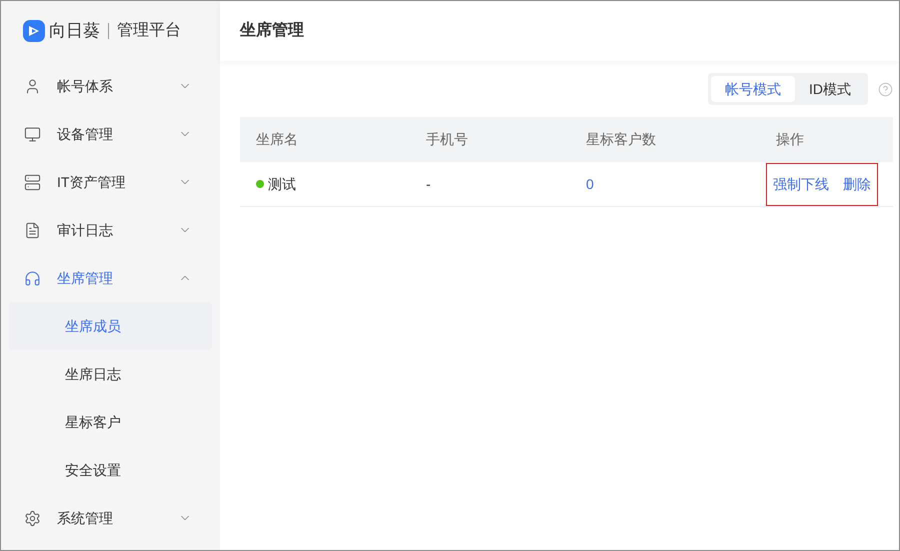  Describe the element at coordinates (110, 326) in the screenshot. I see `submenu-item: 坐席成员` at that location.